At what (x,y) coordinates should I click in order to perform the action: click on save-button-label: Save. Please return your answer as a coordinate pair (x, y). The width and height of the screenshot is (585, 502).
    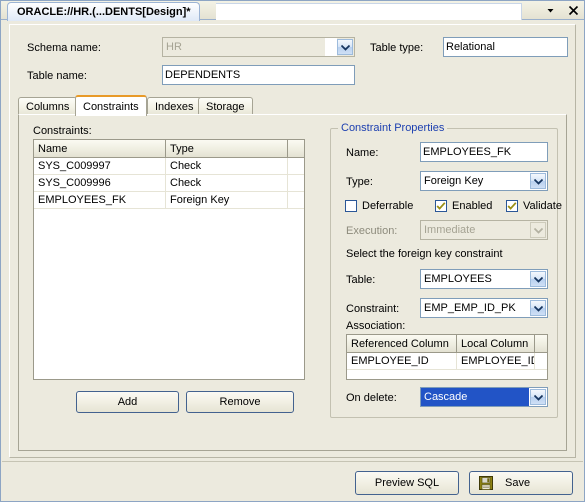
    Looking at the image, I should click on (518, 483).